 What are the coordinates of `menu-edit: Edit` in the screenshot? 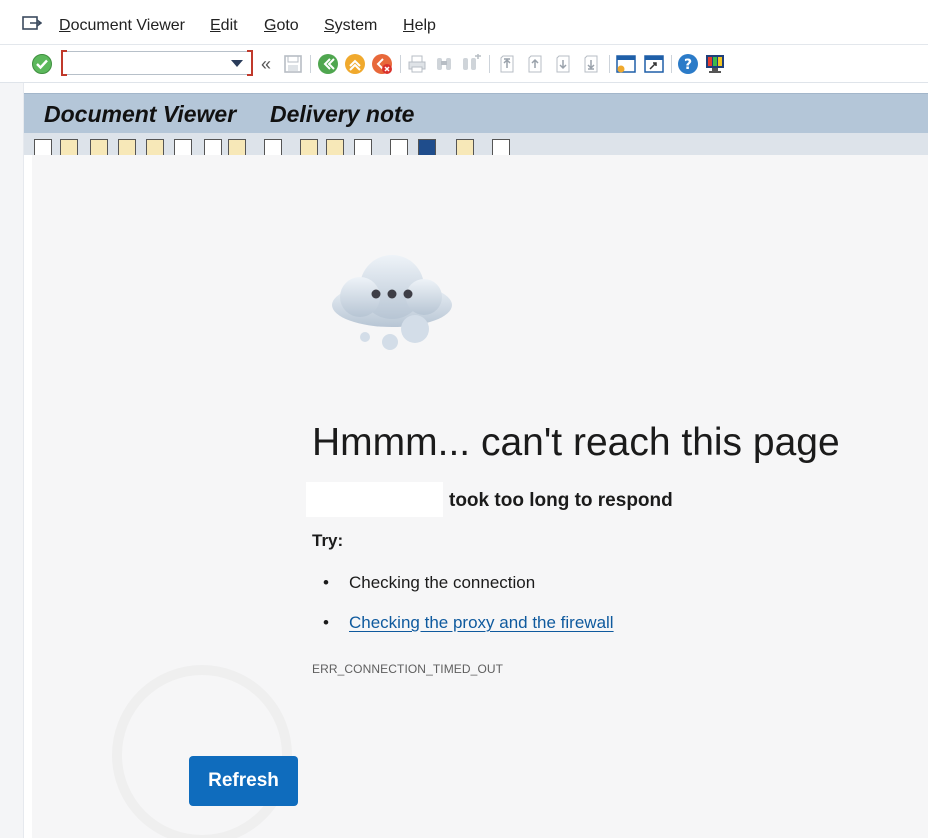 It's located at (224, 26).